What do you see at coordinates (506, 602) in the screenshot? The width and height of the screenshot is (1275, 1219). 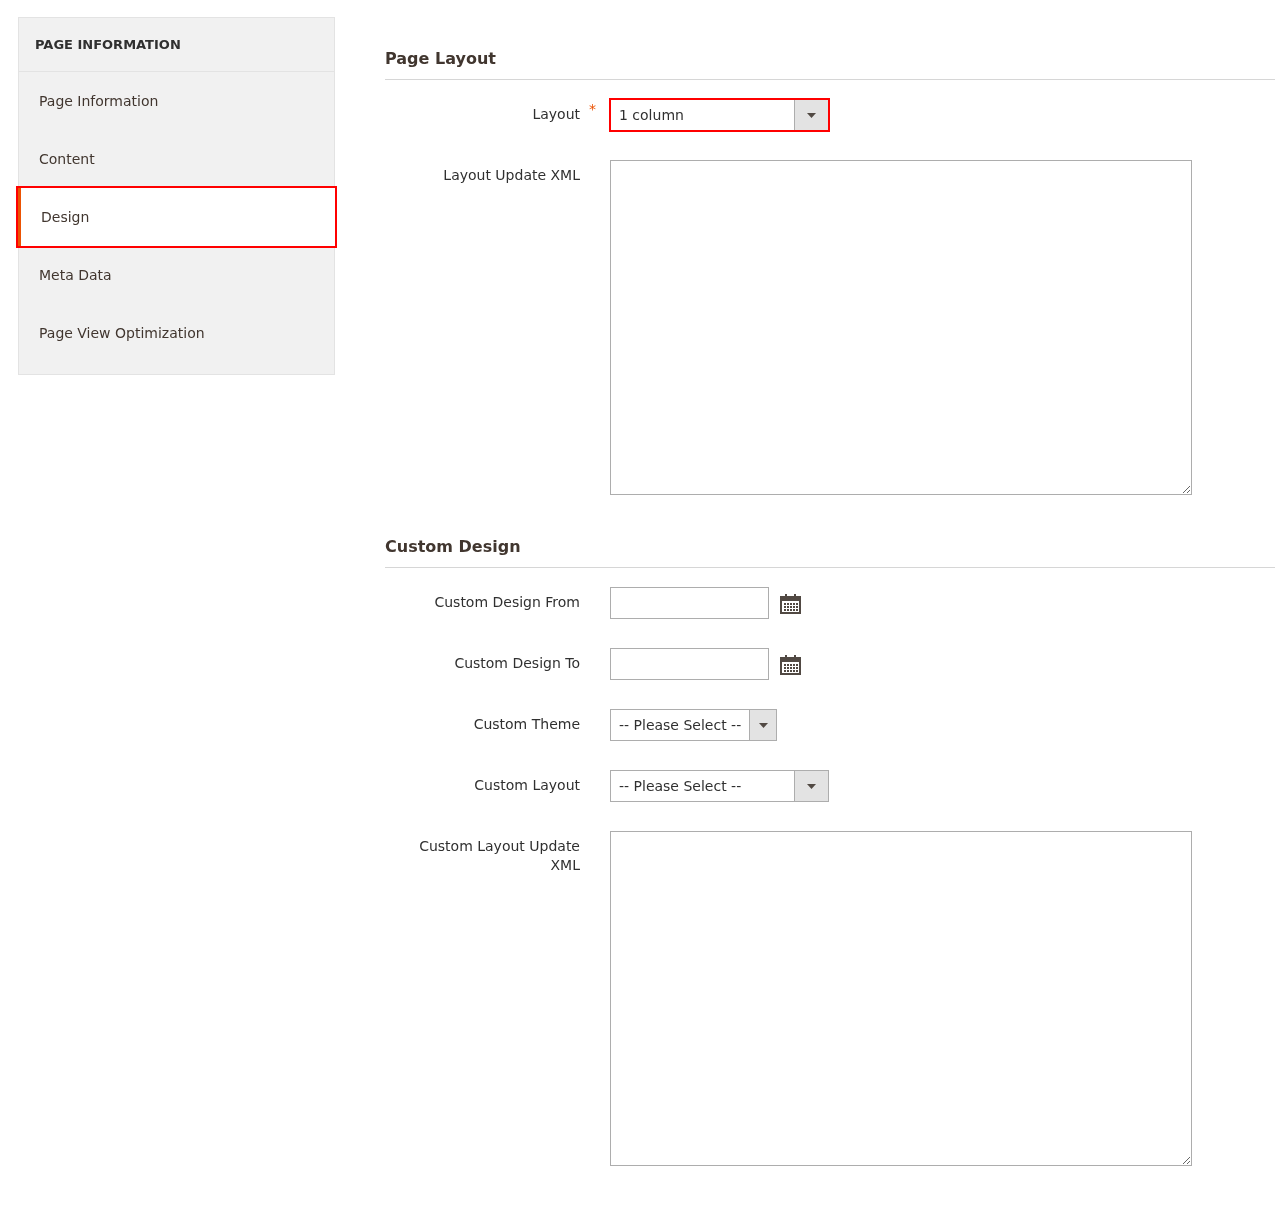 I see `field-label: Custom Design From` at bounding box center [506, 602].